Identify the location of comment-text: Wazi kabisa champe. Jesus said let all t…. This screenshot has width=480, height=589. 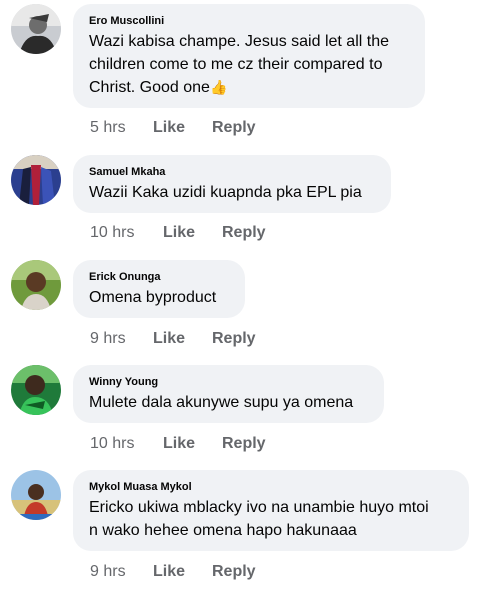
(249, 64).